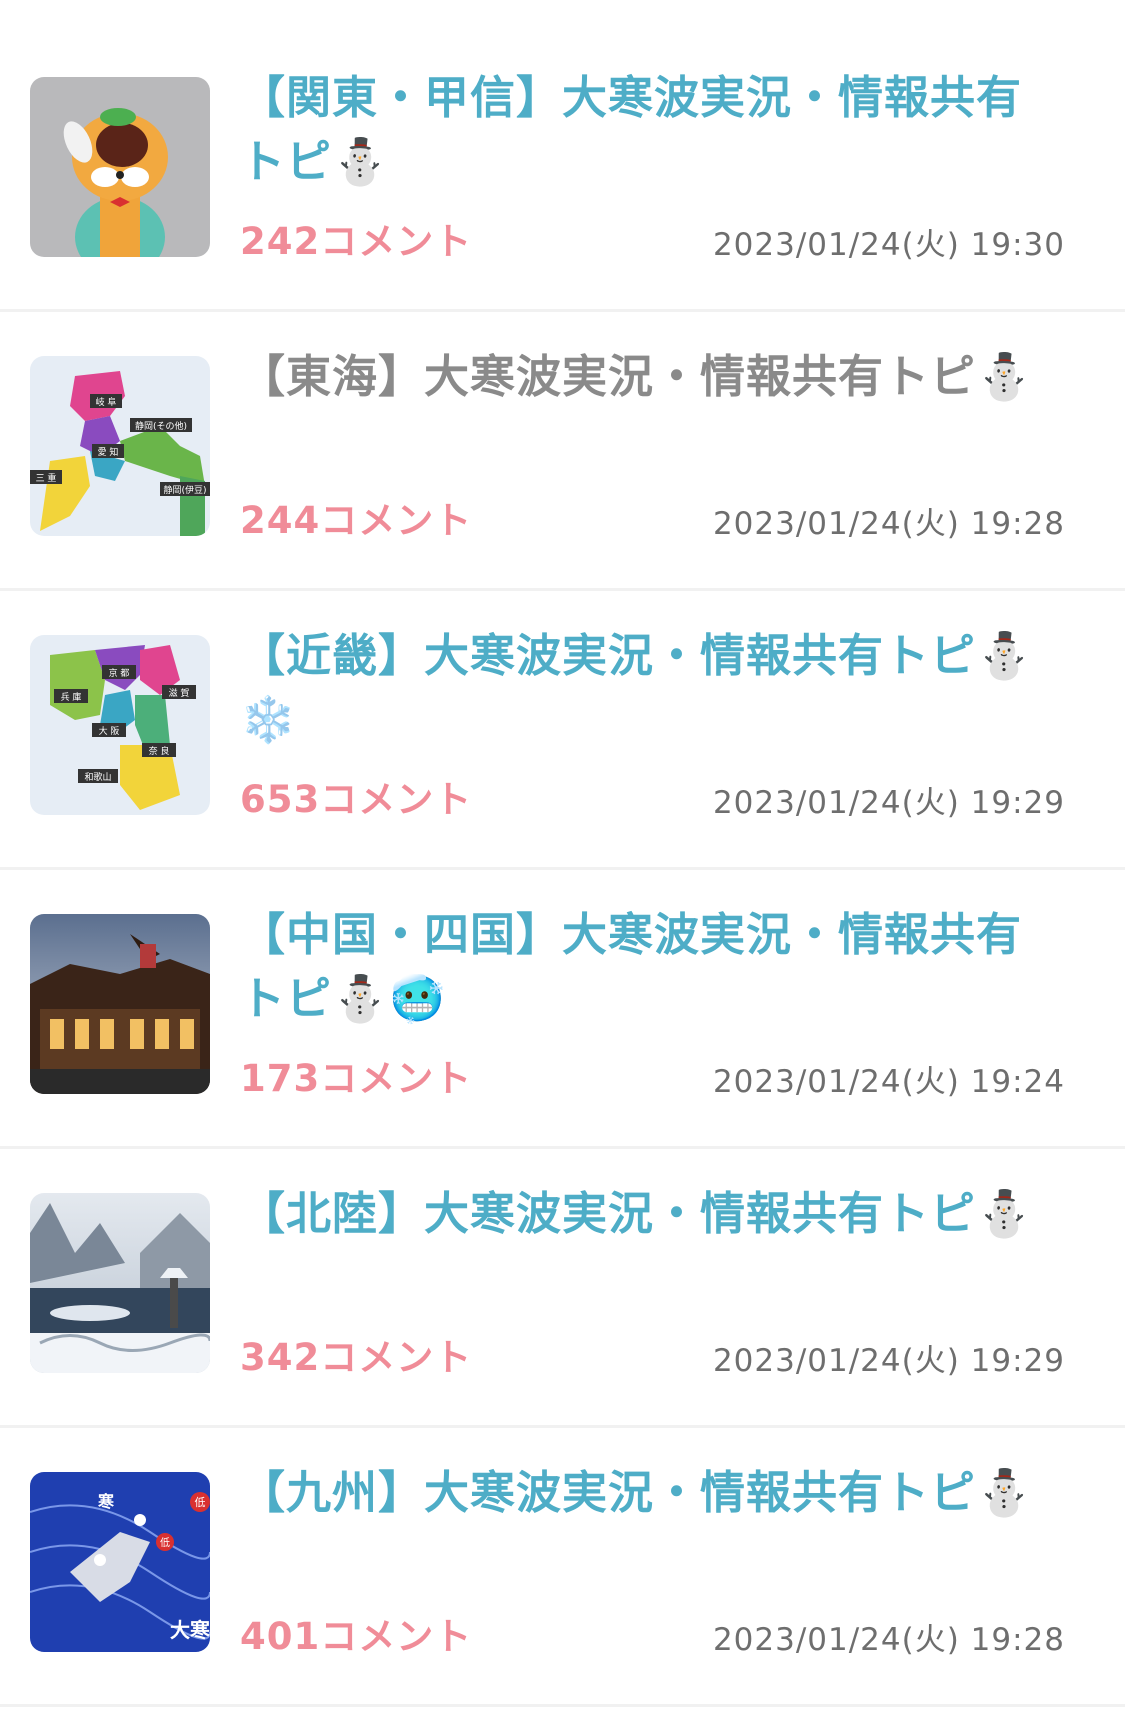 The image size is (1125, 1723). Describe the element at coordinates (650, 688) in the screenshot. I see `topic-title: 【近畿】大寒波実況・情報共有トピ⛄❄️` at that location.